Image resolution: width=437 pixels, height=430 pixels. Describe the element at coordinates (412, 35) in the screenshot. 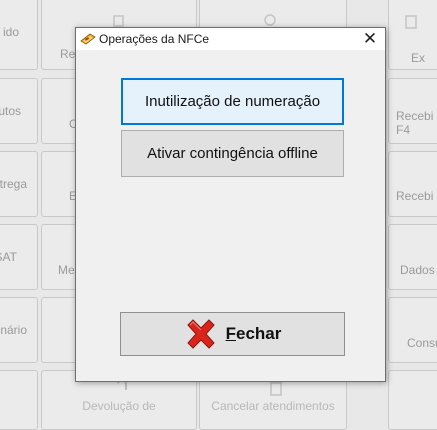

I see `bg-tile-19: Ex` at that location.